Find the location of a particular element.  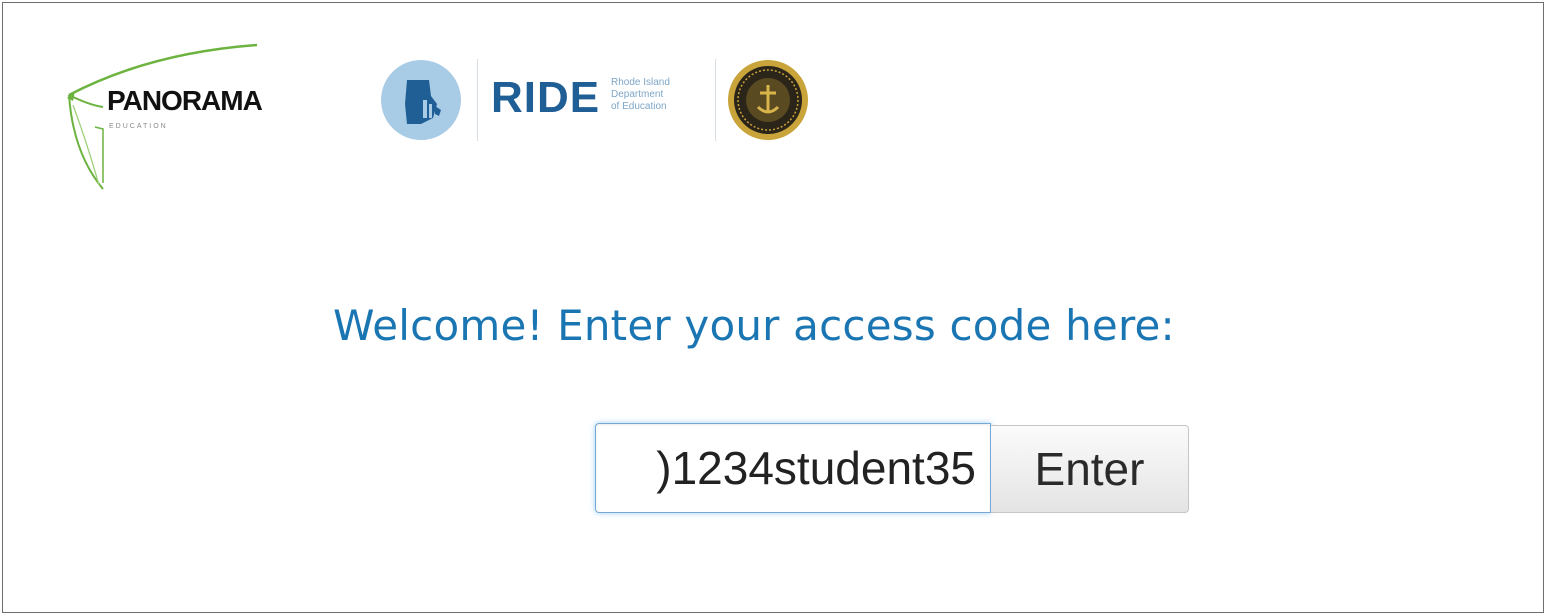

rhode-island-map-icon is located at coordinates (421, 100).